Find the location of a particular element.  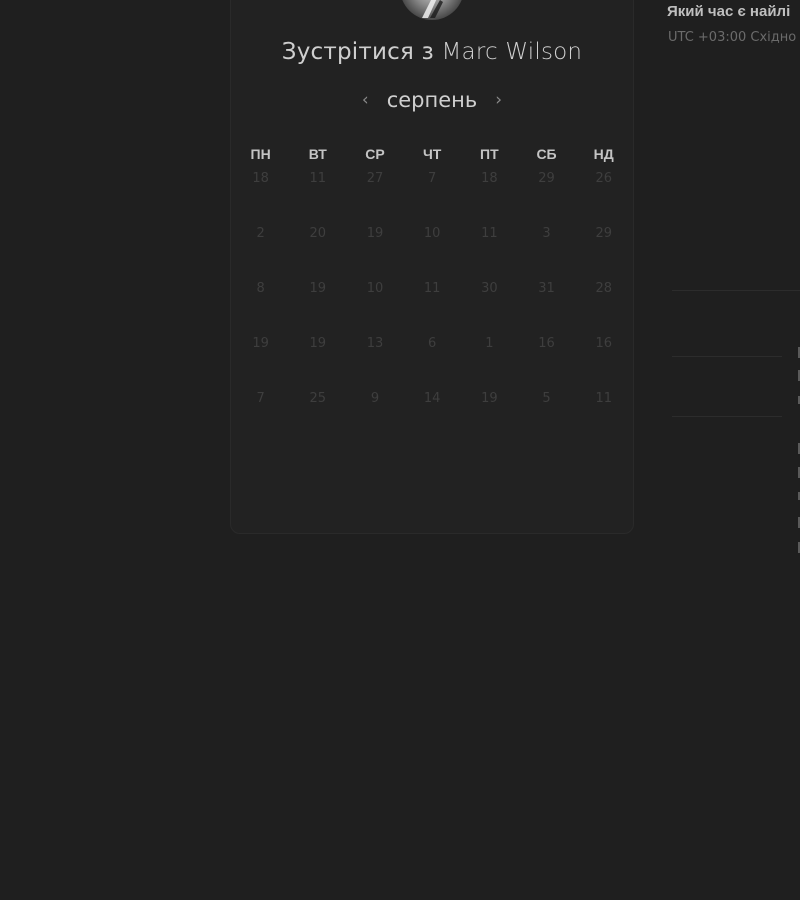

calendar-day: 5 is located at coordinates (546, 398).